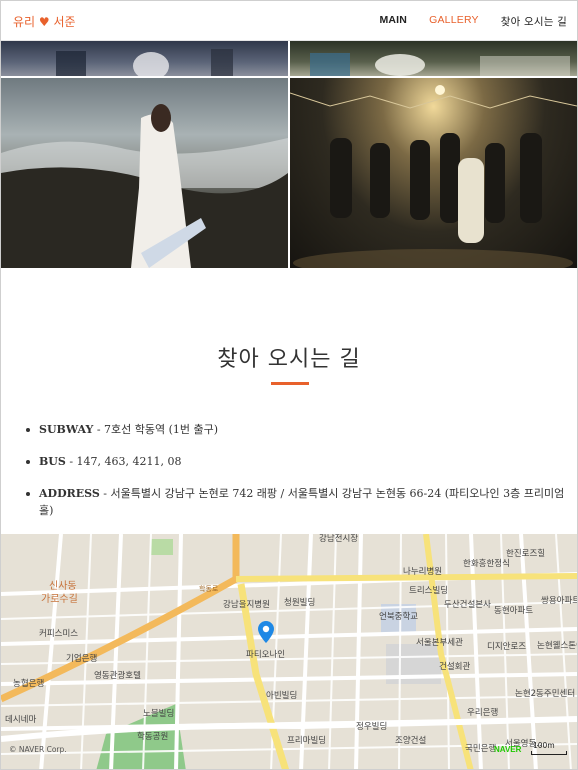 Image resolution: width=578 pixels, height=770 pixels. What do you see at coordinates (246, 605) in the screenshot?
I see `map-label: 강남을지병원` at bounding box center [246, 605].